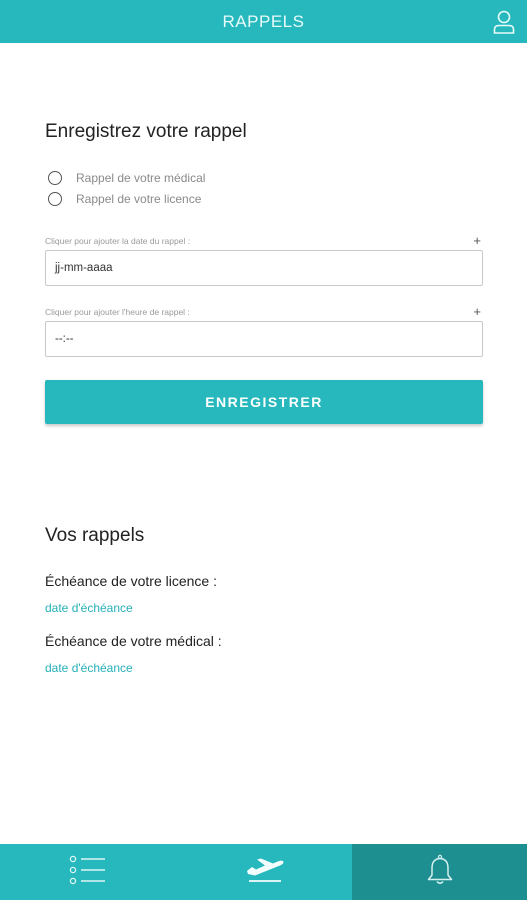 This screenshot has height=900, width=527. Describe the element at coordinates (64, 339) in the screenshot. I see `time-input-value: --:--` at that location.